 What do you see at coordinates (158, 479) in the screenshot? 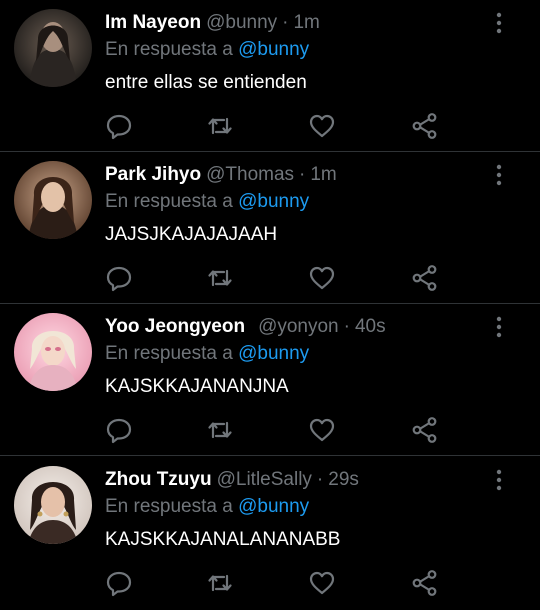
I see `display-name: Zhou Tzuyu` at bounding box center [158, 479].